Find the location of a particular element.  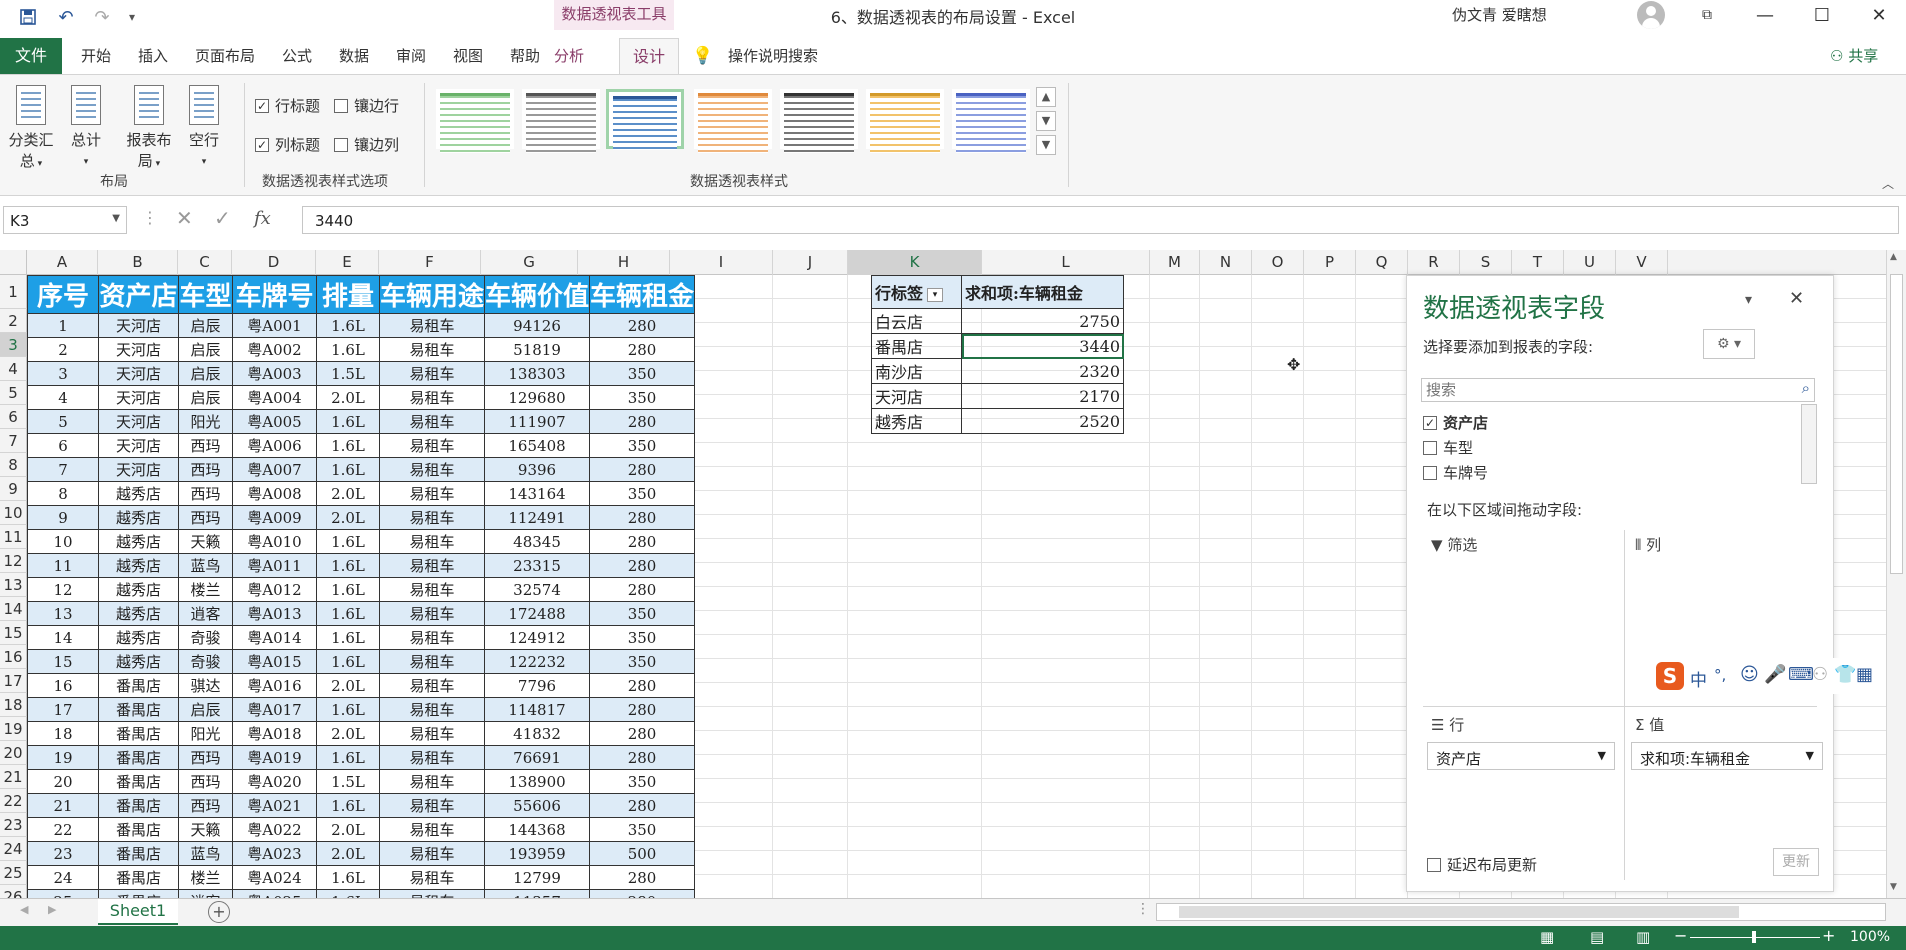

table-cell: 阳光 is located at coordinates (205, 421).